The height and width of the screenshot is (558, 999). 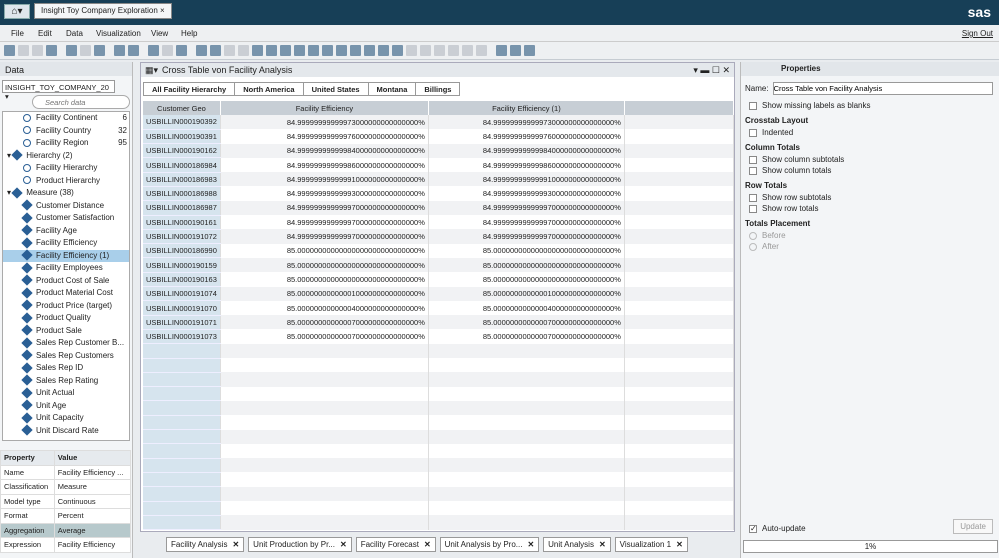 What do you see at coordinates (118, 33) in the screenshot?
I see `menu-visualization: Visualization` at bounding box center [118, 33].